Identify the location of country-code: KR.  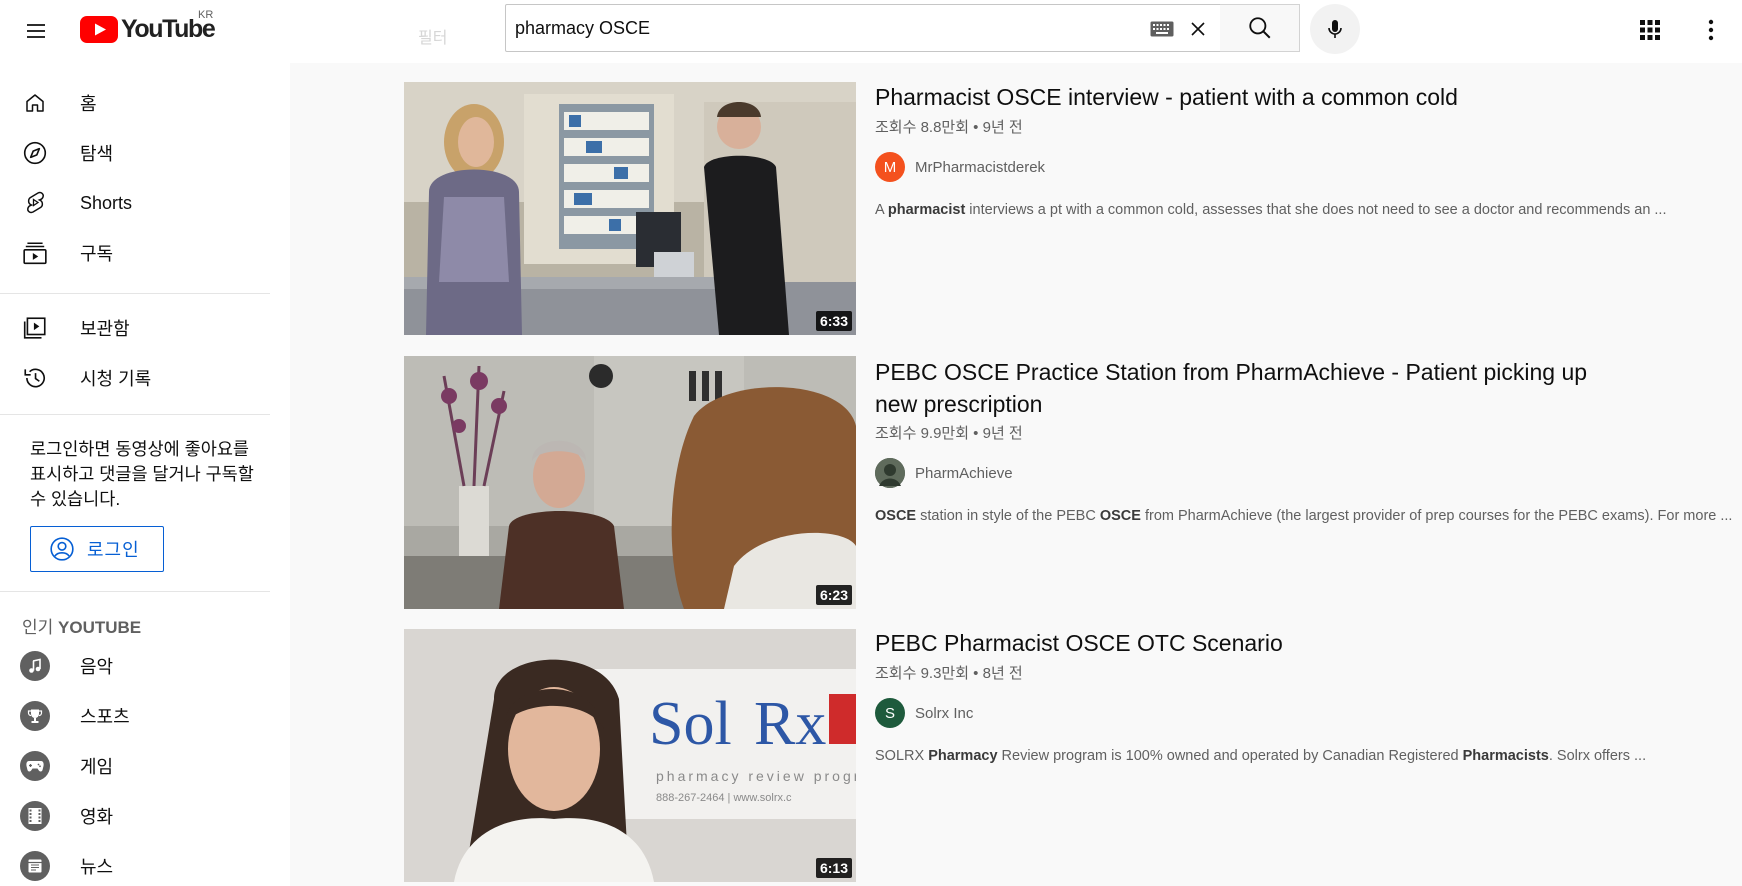
(206, 15).